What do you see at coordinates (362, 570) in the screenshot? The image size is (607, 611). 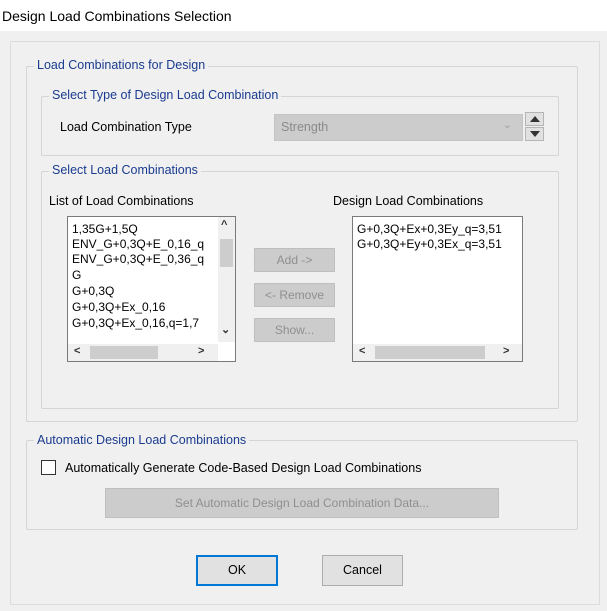 I see `cancel-button: Cancel` at bounding box center [362, 570].